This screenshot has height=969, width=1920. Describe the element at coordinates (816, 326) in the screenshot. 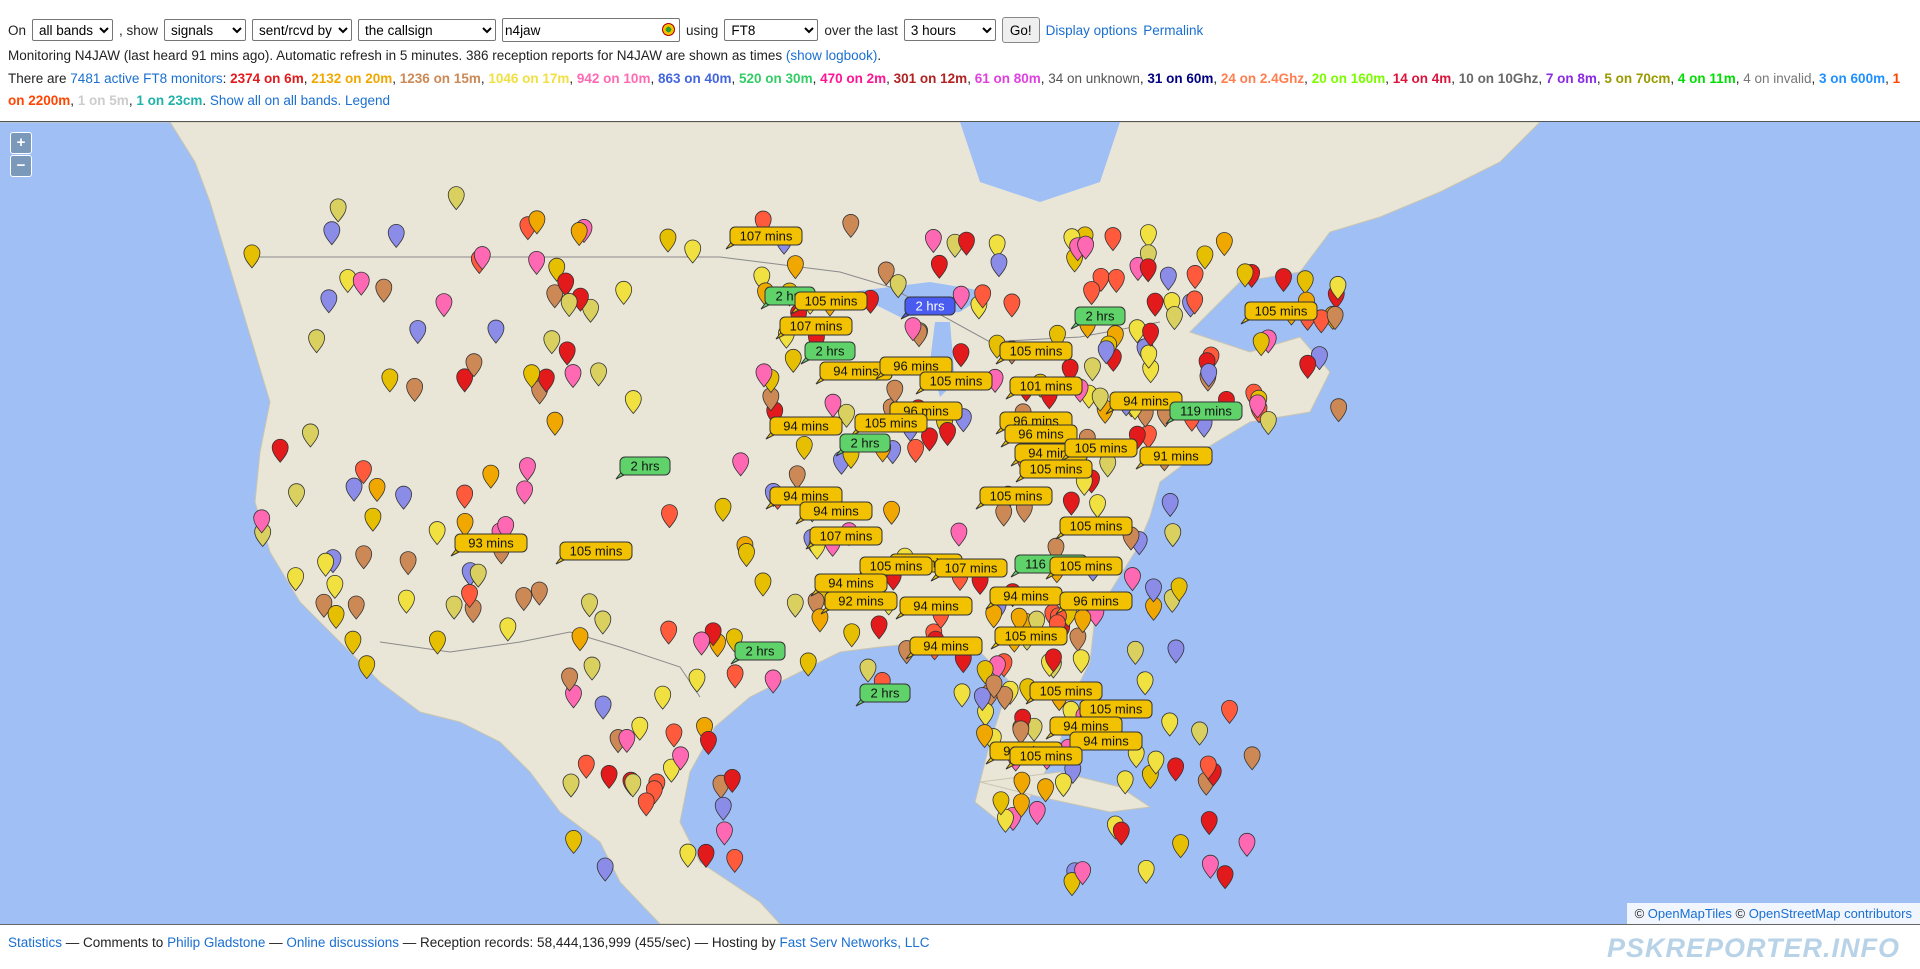

I see `report-time-text: 107 mins` at that location.